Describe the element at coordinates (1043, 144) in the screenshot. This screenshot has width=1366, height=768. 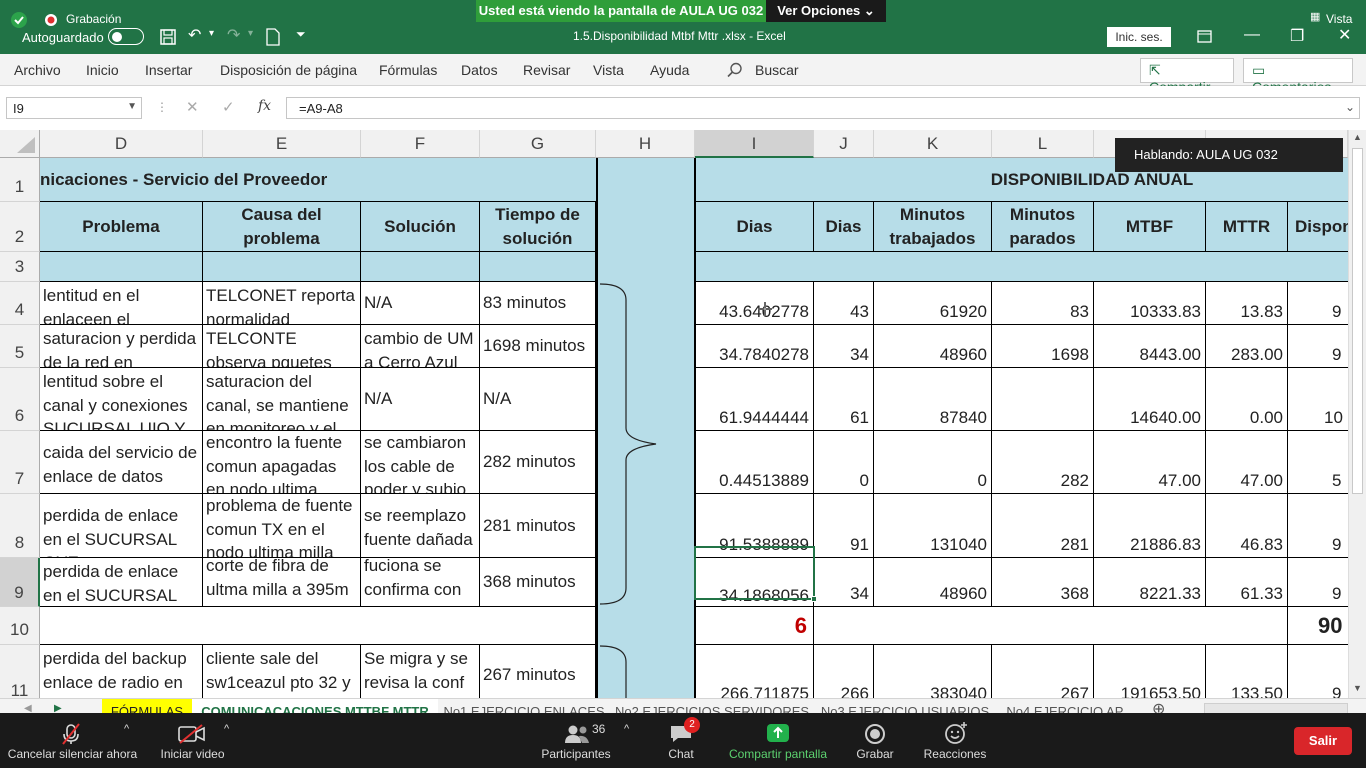
I see `column-header-l: L` at that location.